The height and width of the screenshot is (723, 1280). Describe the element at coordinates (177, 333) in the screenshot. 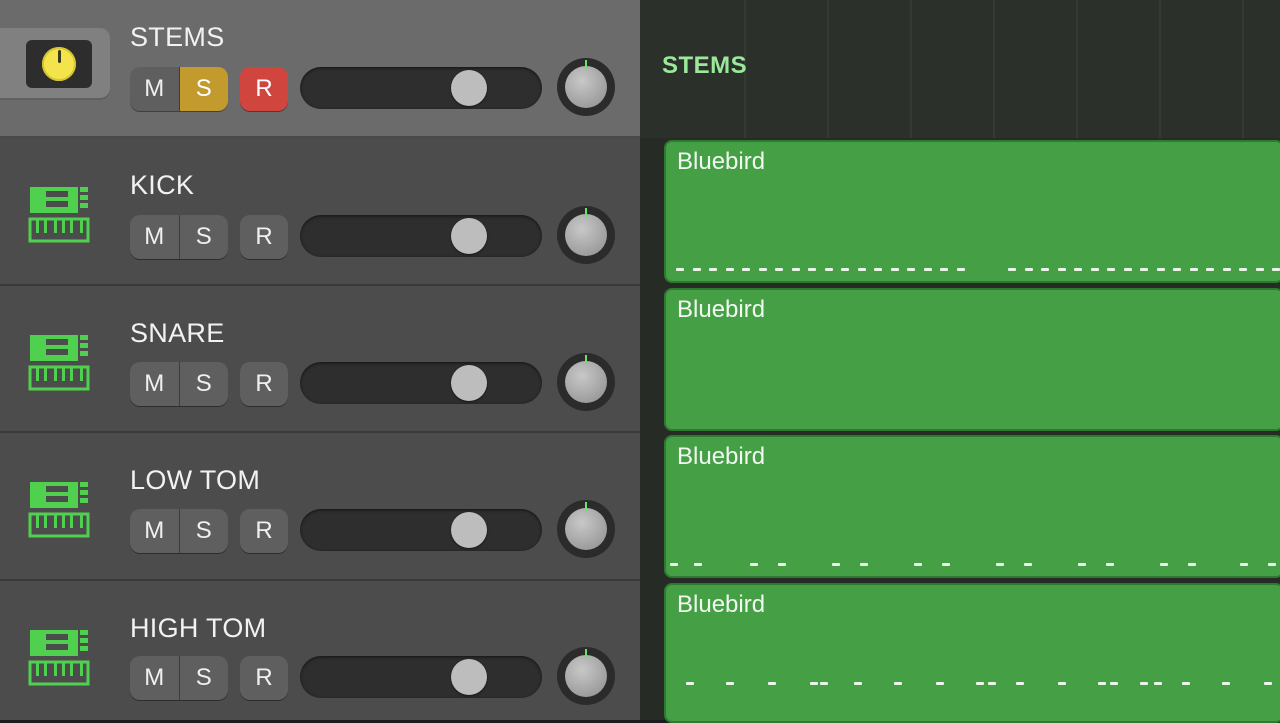

I see `track-name: SNARE` at that location.